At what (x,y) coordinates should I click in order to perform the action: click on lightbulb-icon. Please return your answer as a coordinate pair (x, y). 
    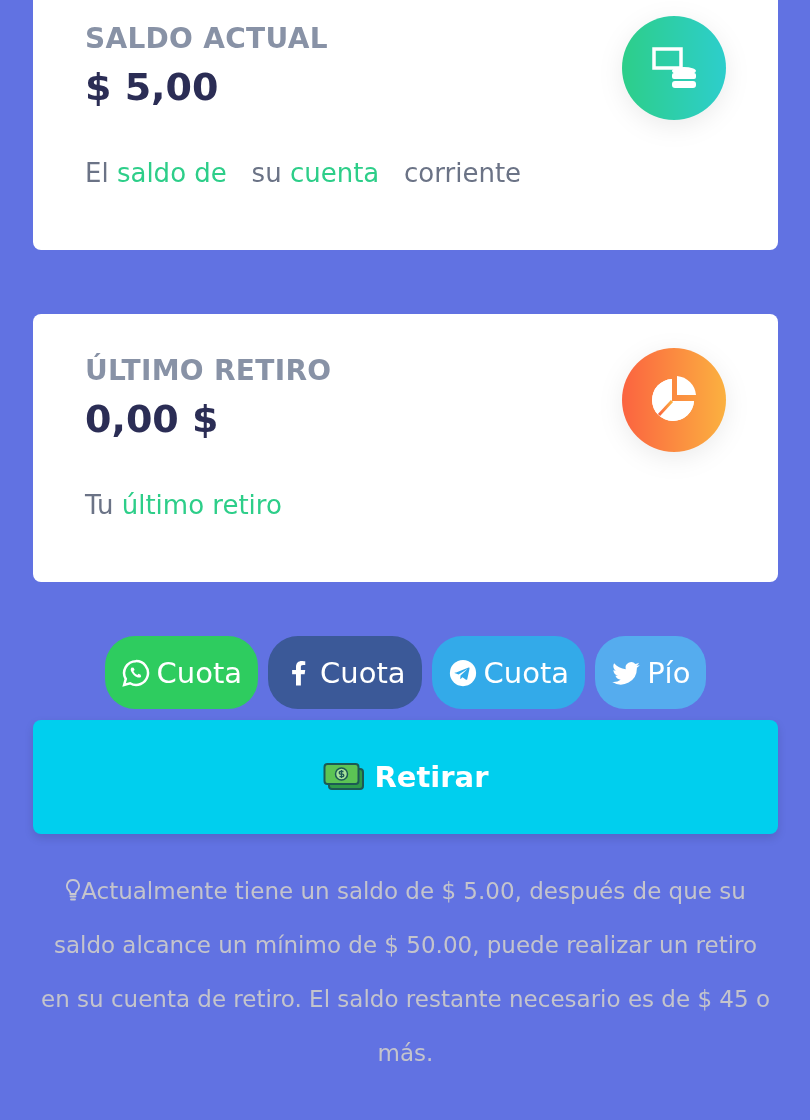
    Looking at the image, I should click on (73, 890).